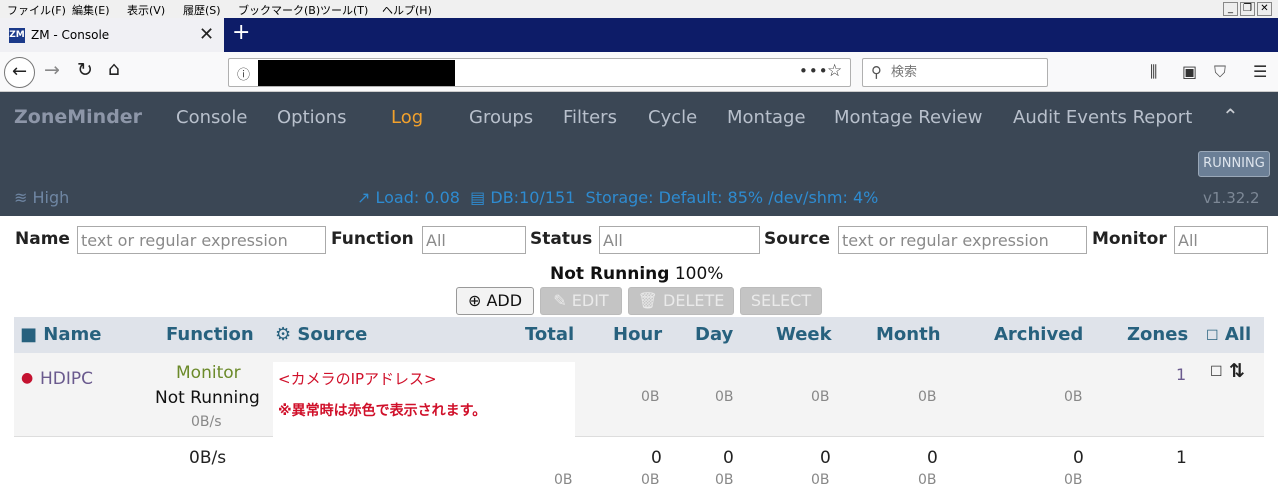  What do you see at coordinates (36, 10) in the screenshot?
I see `menu-file: ファイル(F)` at bounding box center [36, 10].